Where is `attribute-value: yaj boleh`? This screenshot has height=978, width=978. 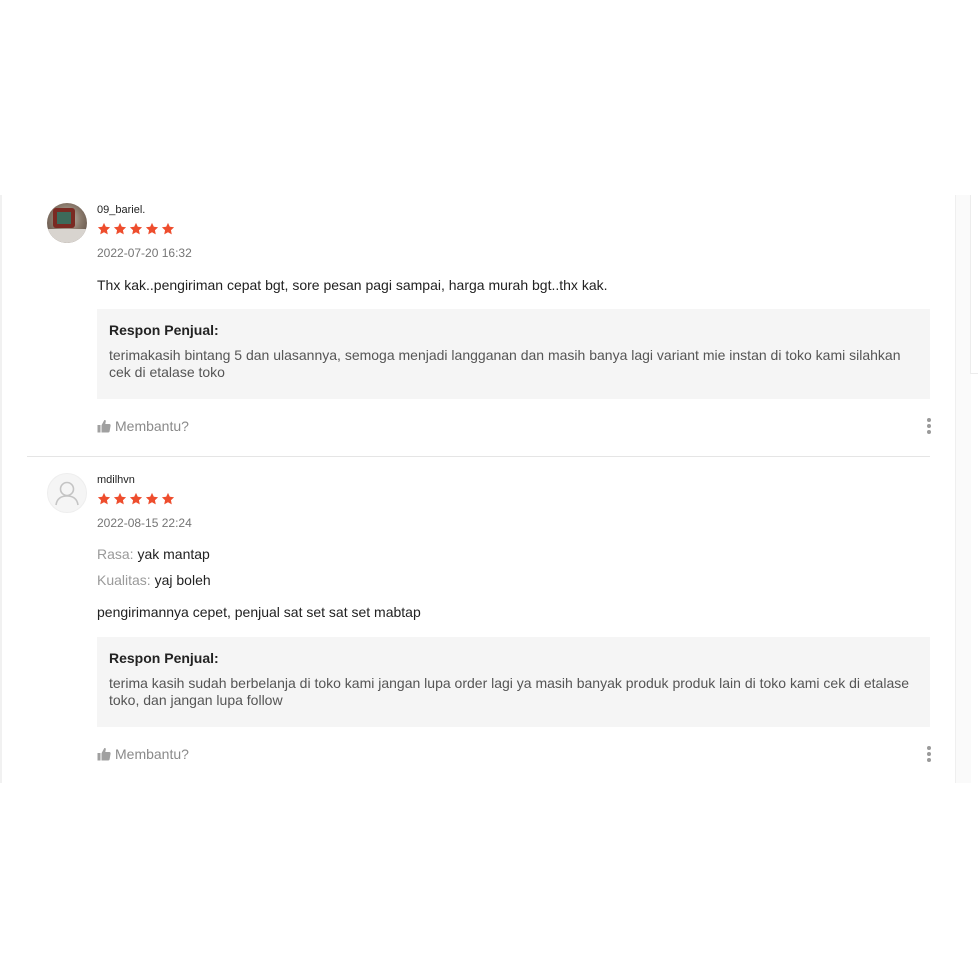
attribute-value: yaj boleh is located at coordinates (182, 580).